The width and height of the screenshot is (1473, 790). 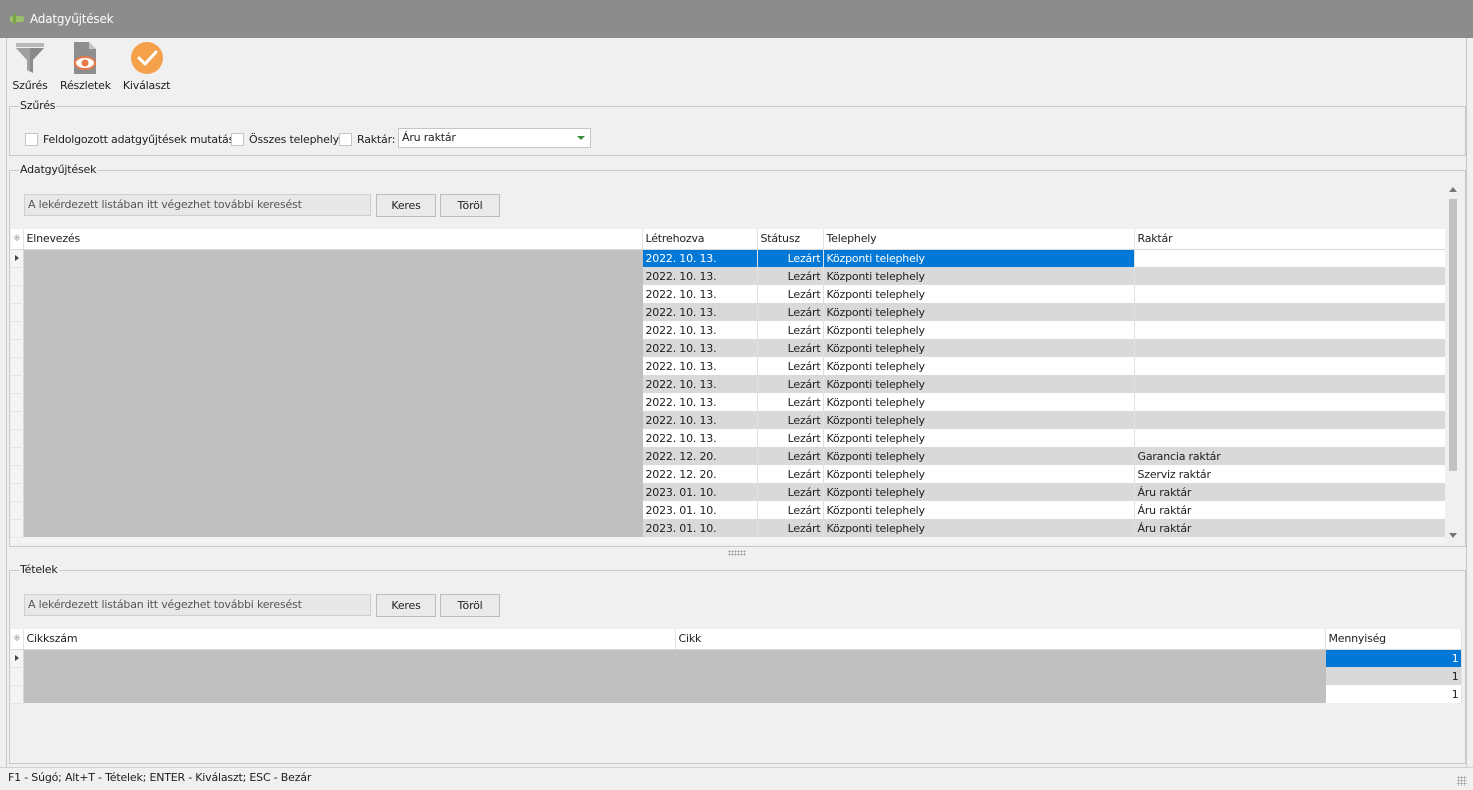 I want to click on cell-warehouse: Szerviz raktár, so click(x=1289, y=474).